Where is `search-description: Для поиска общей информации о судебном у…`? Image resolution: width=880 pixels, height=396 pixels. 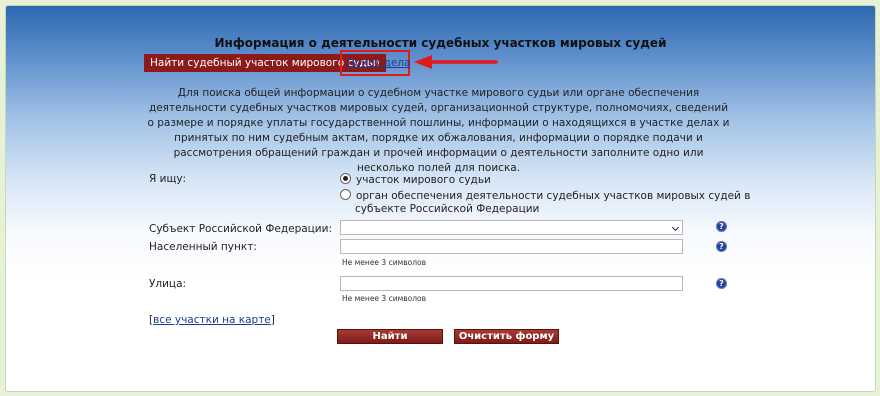
search-description: Для поиска общей информации о судебном у… is located at coordinates (438, 130).